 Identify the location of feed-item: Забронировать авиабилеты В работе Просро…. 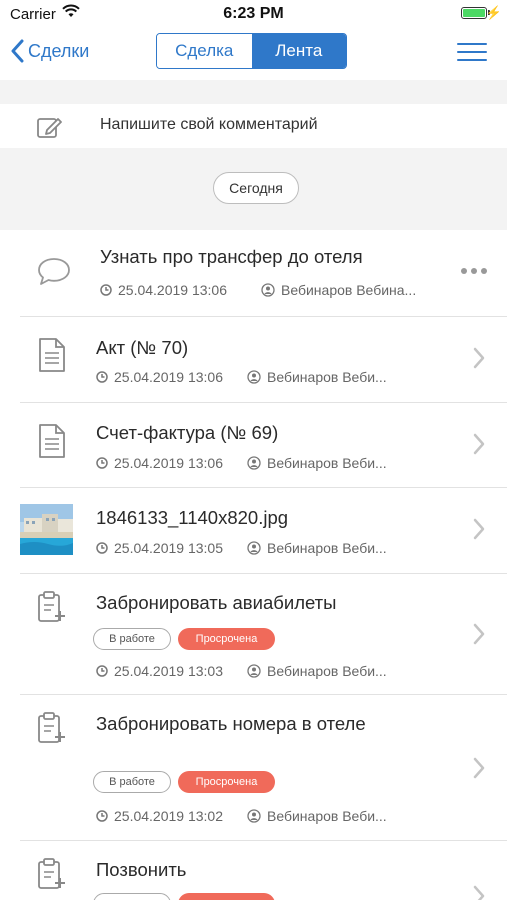
(253, 634).